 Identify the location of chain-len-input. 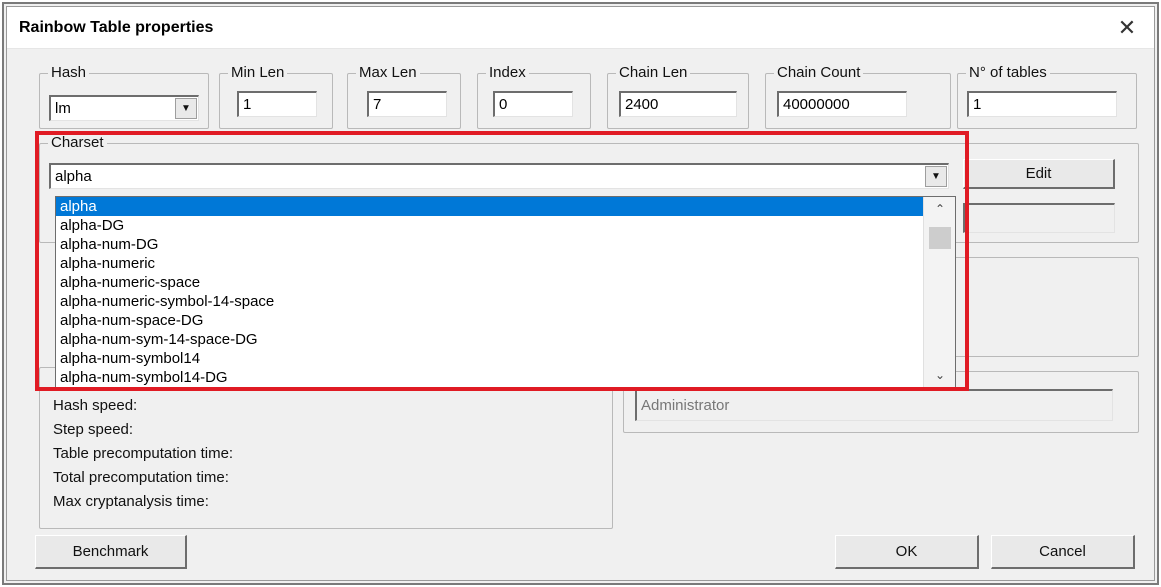
(678, 104).